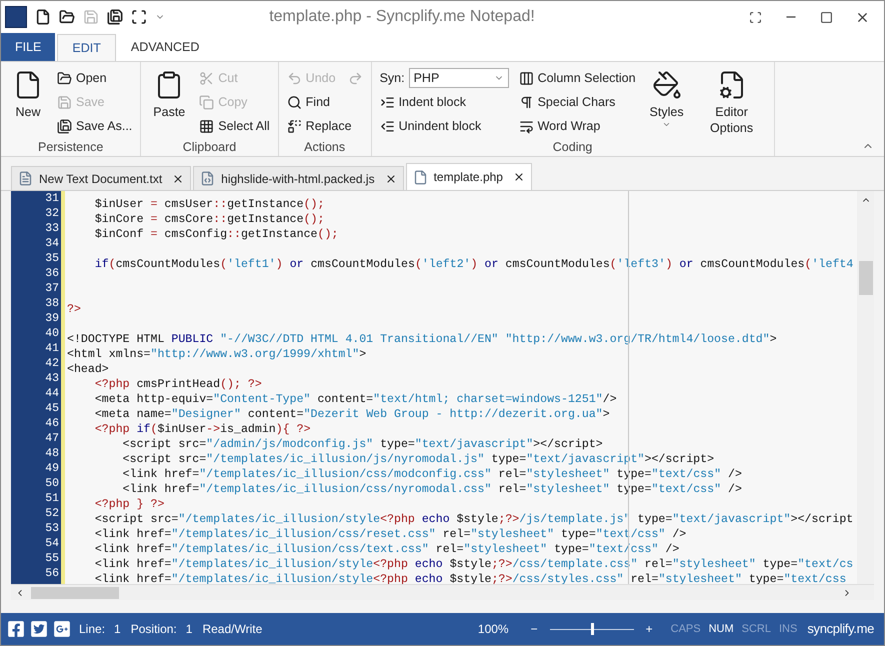 The height and width of the screenshot is (646, 885). Describe the element at coordinates (355, 78) in the screenshot. I see `redo-icon` at that location.